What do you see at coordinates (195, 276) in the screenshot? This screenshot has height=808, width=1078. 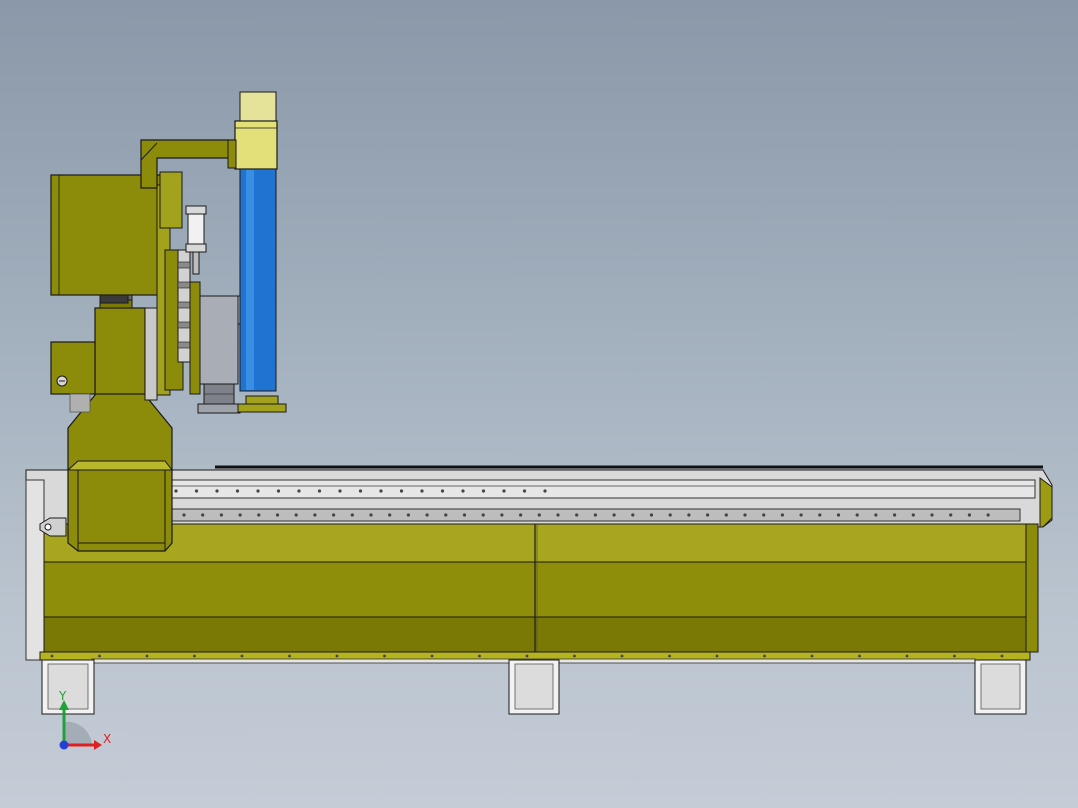 I see `z-axis-assembly` at bounding box center [195, 276].